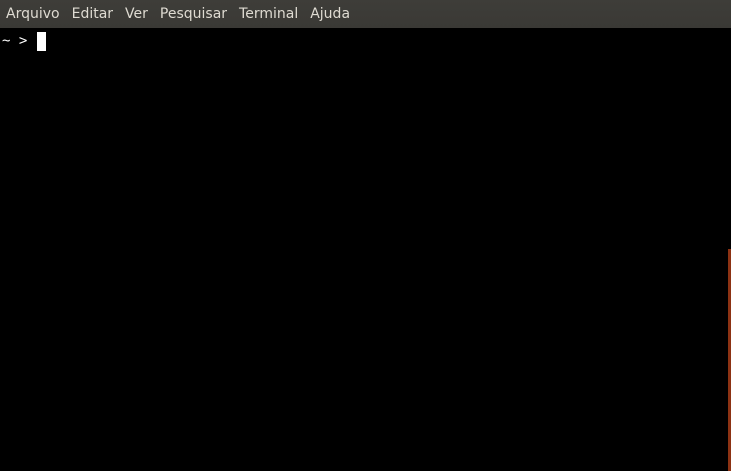  I want to click on menu-arquivo: Arquivo, so click(33, 14).